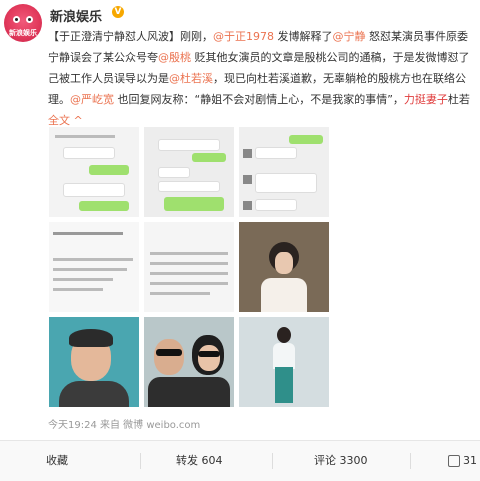  I want to click on text-segment: 理。, so click(59, 99).